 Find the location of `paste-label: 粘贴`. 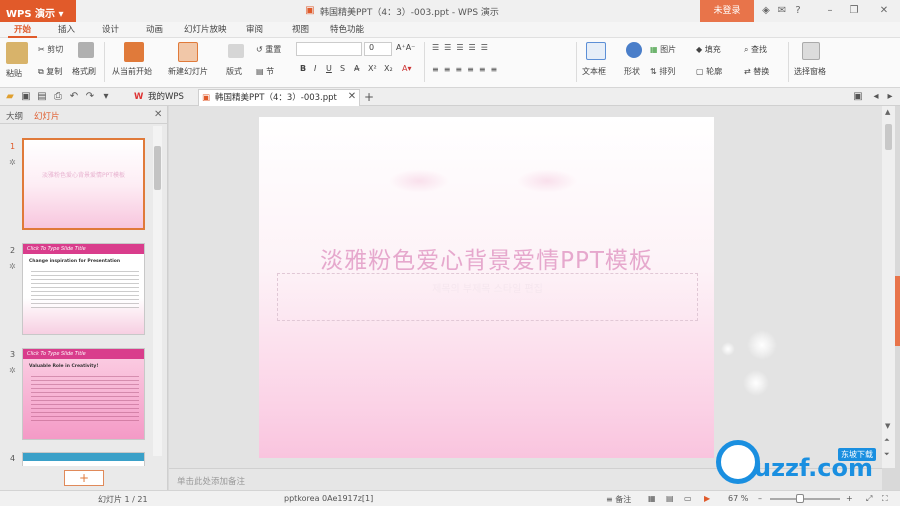

paste-label: 粘贴 is located at coordinates (14, 73).